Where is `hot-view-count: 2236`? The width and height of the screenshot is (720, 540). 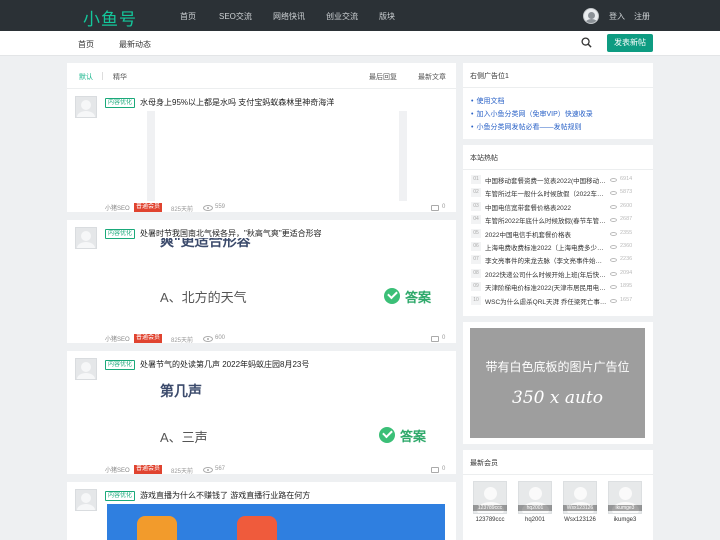 hot-view-count: 2236 is located at coordinates (626, 259).